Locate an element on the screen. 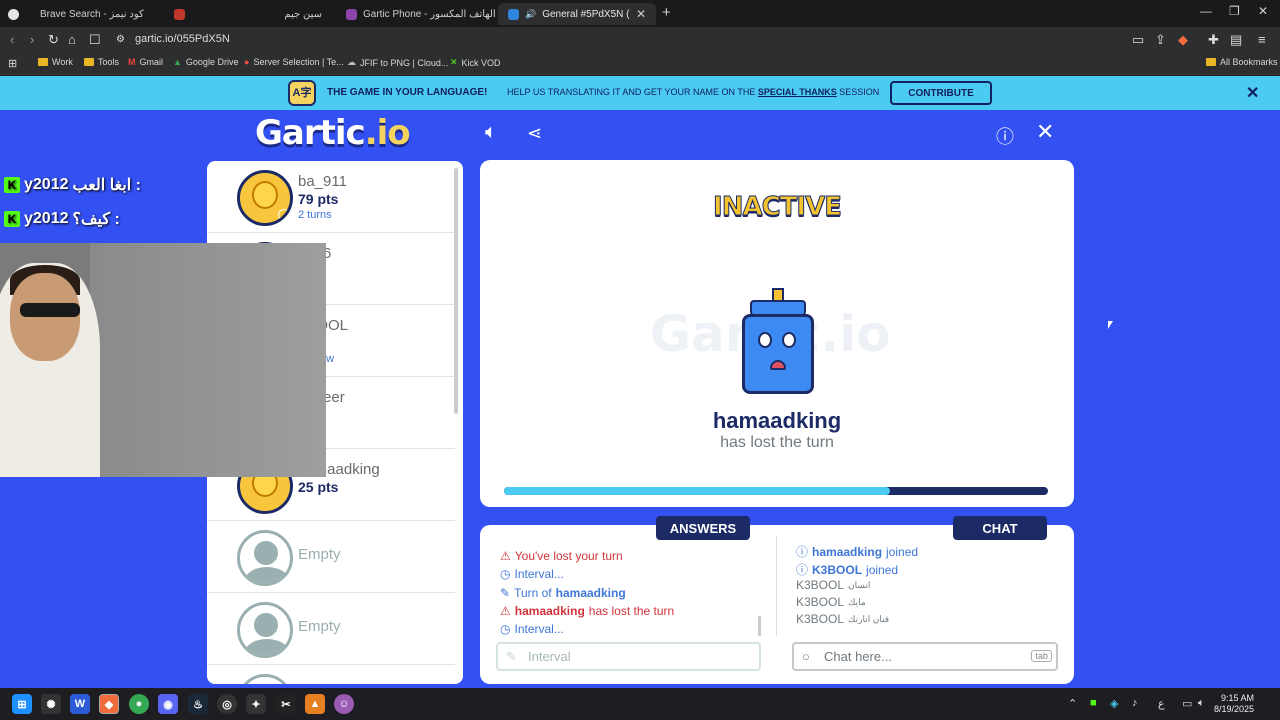 Image resolution: width=1280 pixels, height=720 pixels. share-icon: ⇪ is located at coordinates (1160, 40).